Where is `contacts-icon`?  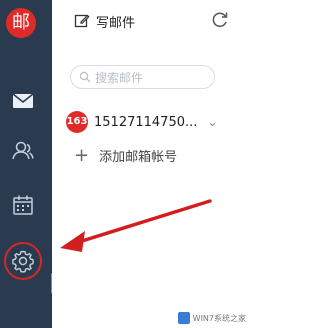 contacts-icon is located at coordinates (23, 151).